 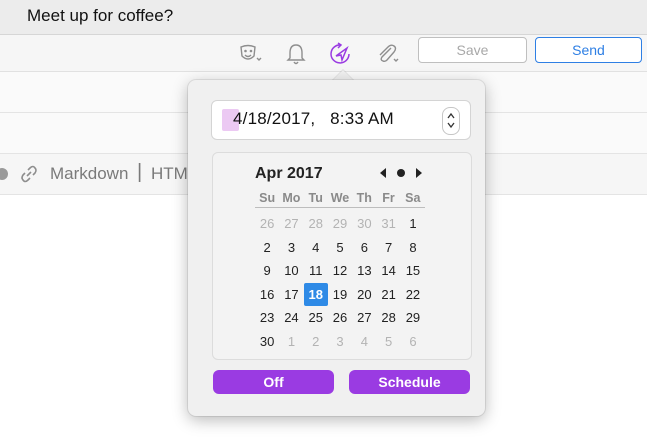 What do you see at coordinates (451, 125) in the screenshot?
I see `stepper-down-icon` at bounding box center [451, 125].